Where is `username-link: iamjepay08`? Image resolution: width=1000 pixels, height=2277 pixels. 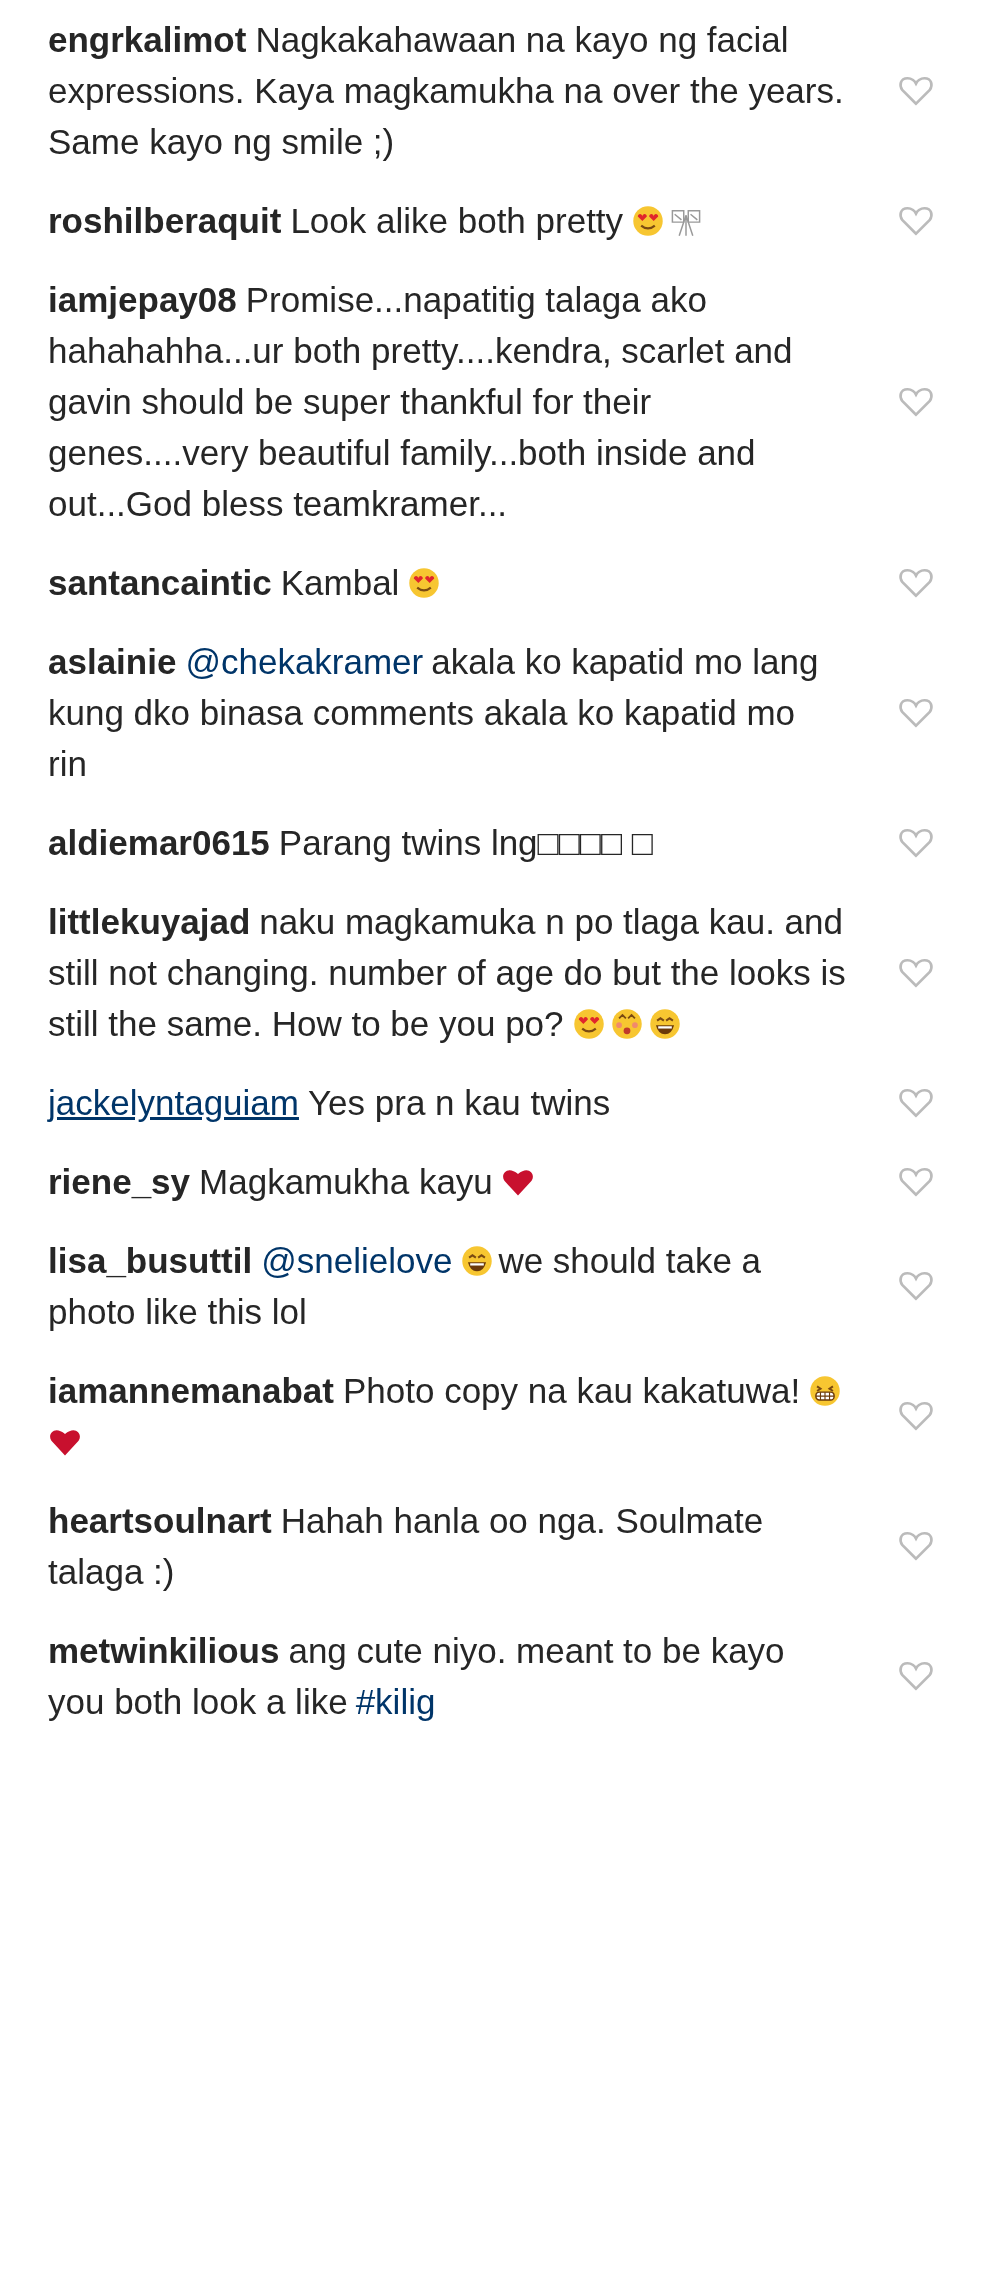
username-link: iamjepay08 is located at coordinates (142, 299).